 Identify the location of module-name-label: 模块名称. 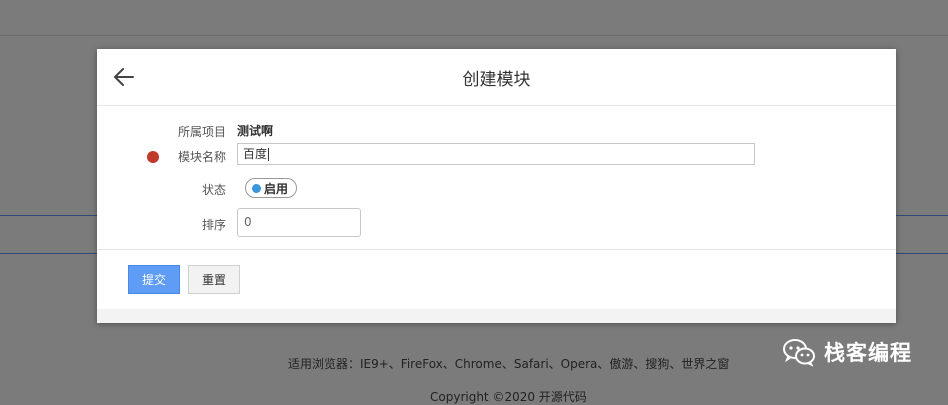
(201, 157).